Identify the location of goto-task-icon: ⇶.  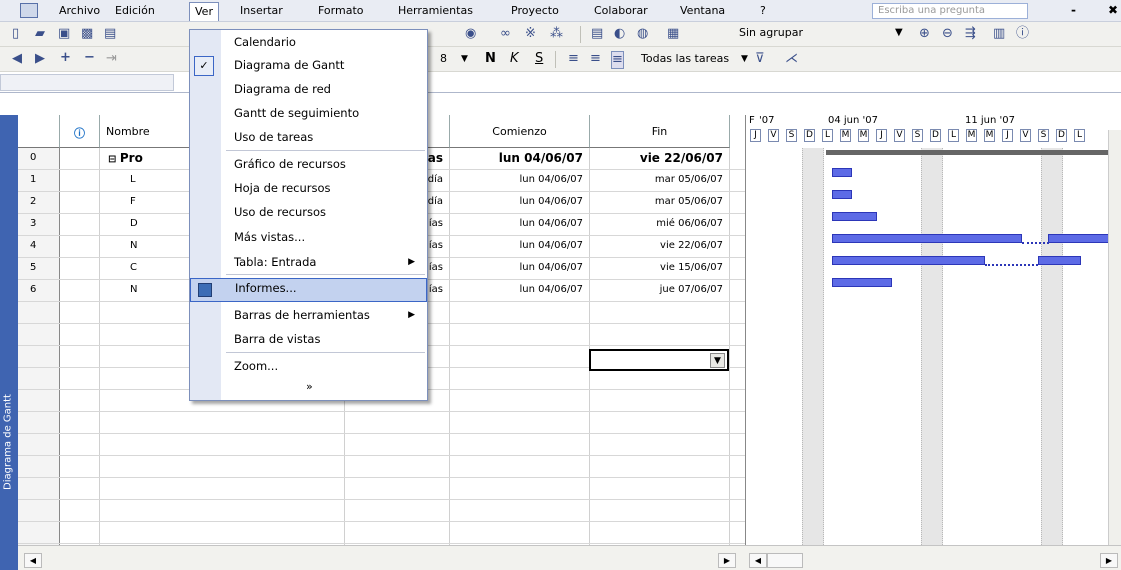
(970, 34).